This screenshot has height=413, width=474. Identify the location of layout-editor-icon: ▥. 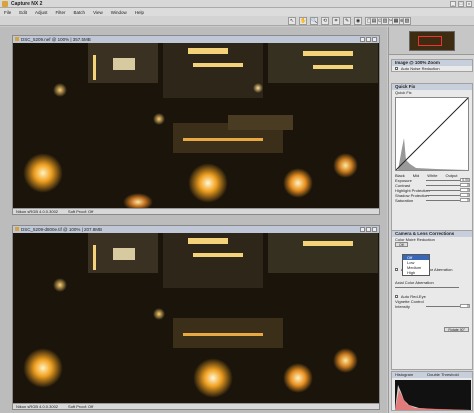
(385, 21).